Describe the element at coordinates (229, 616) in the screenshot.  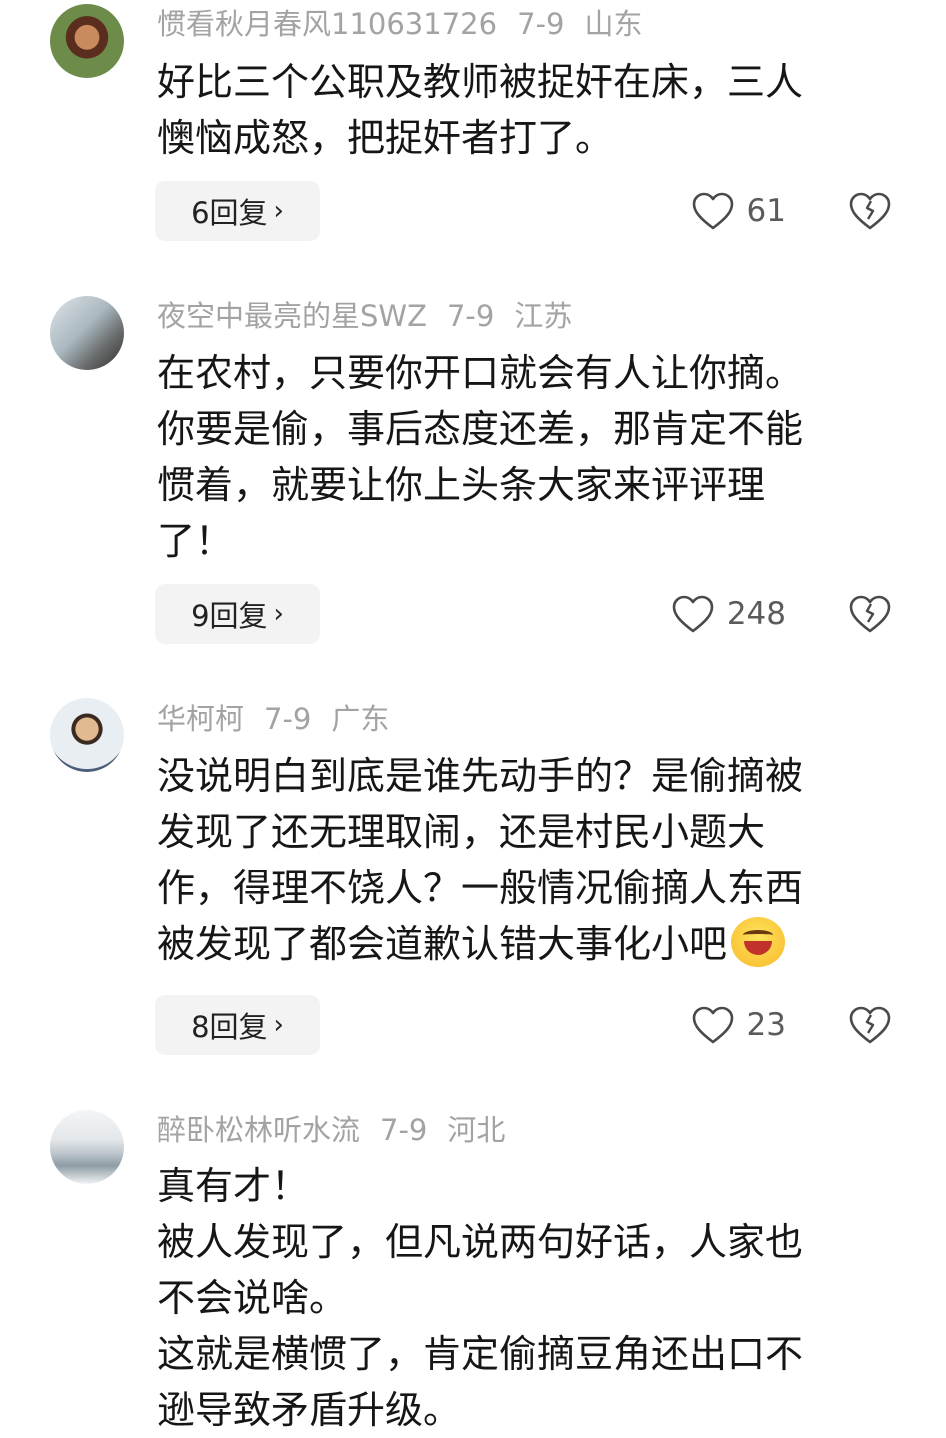
I see `reply-count-label: 9回复` at that location.